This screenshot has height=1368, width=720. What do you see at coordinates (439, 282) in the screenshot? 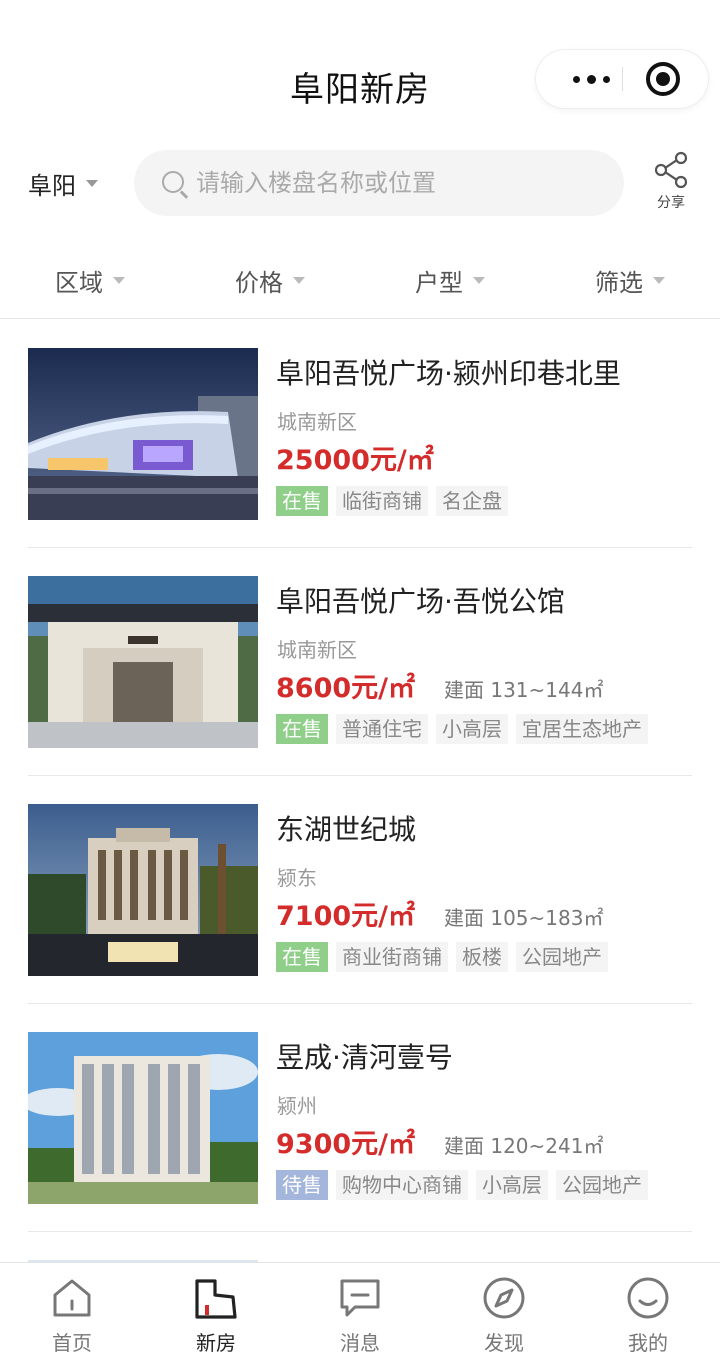
I see `filter-label: 户型` at bounding box center [439, 282].